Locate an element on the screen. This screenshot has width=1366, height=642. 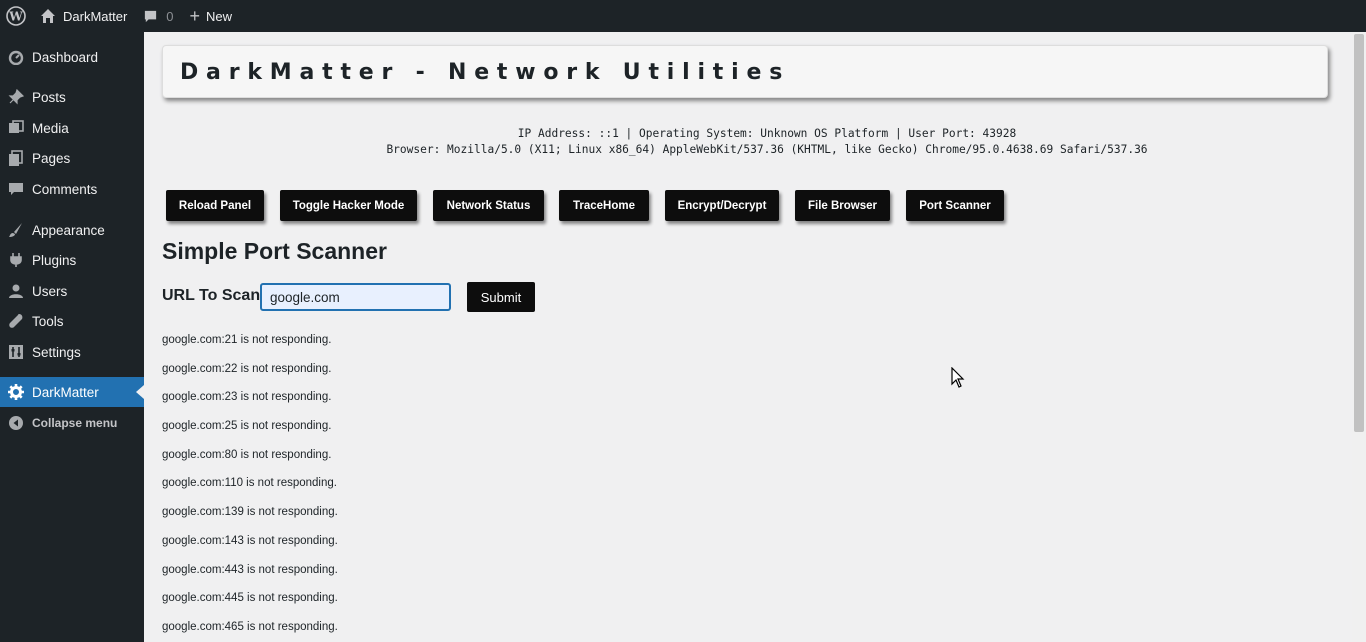
gear-icon is located at coordinates (16, 392).